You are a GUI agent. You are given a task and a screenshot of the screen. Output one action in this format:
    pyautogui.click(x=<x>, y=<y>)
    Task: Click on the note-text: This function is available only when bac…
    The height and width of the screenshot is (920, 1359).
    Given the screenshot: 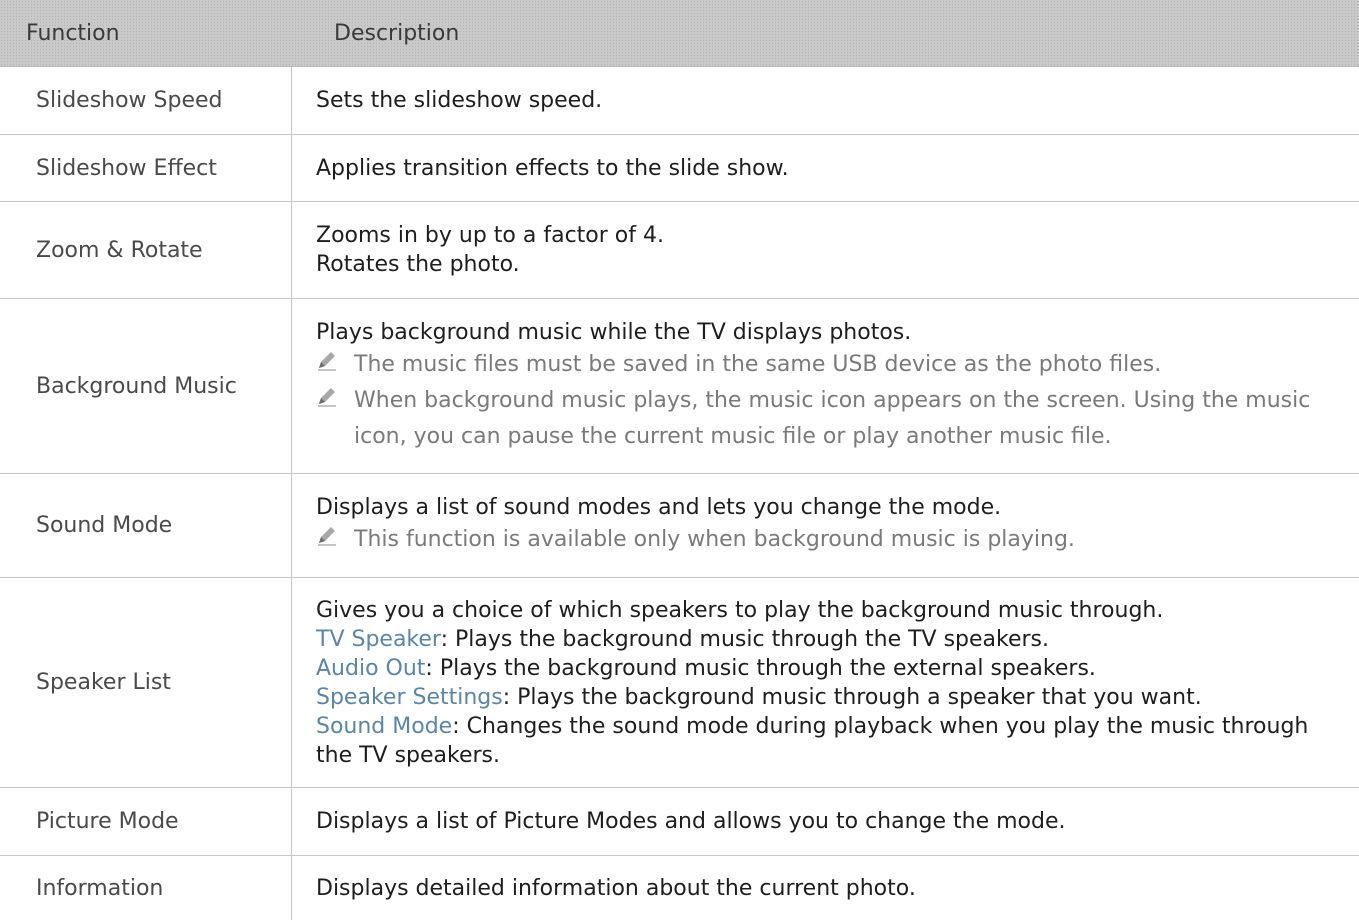 What is the action you would take?
    pyautogui.click(x=714, y=539)
    